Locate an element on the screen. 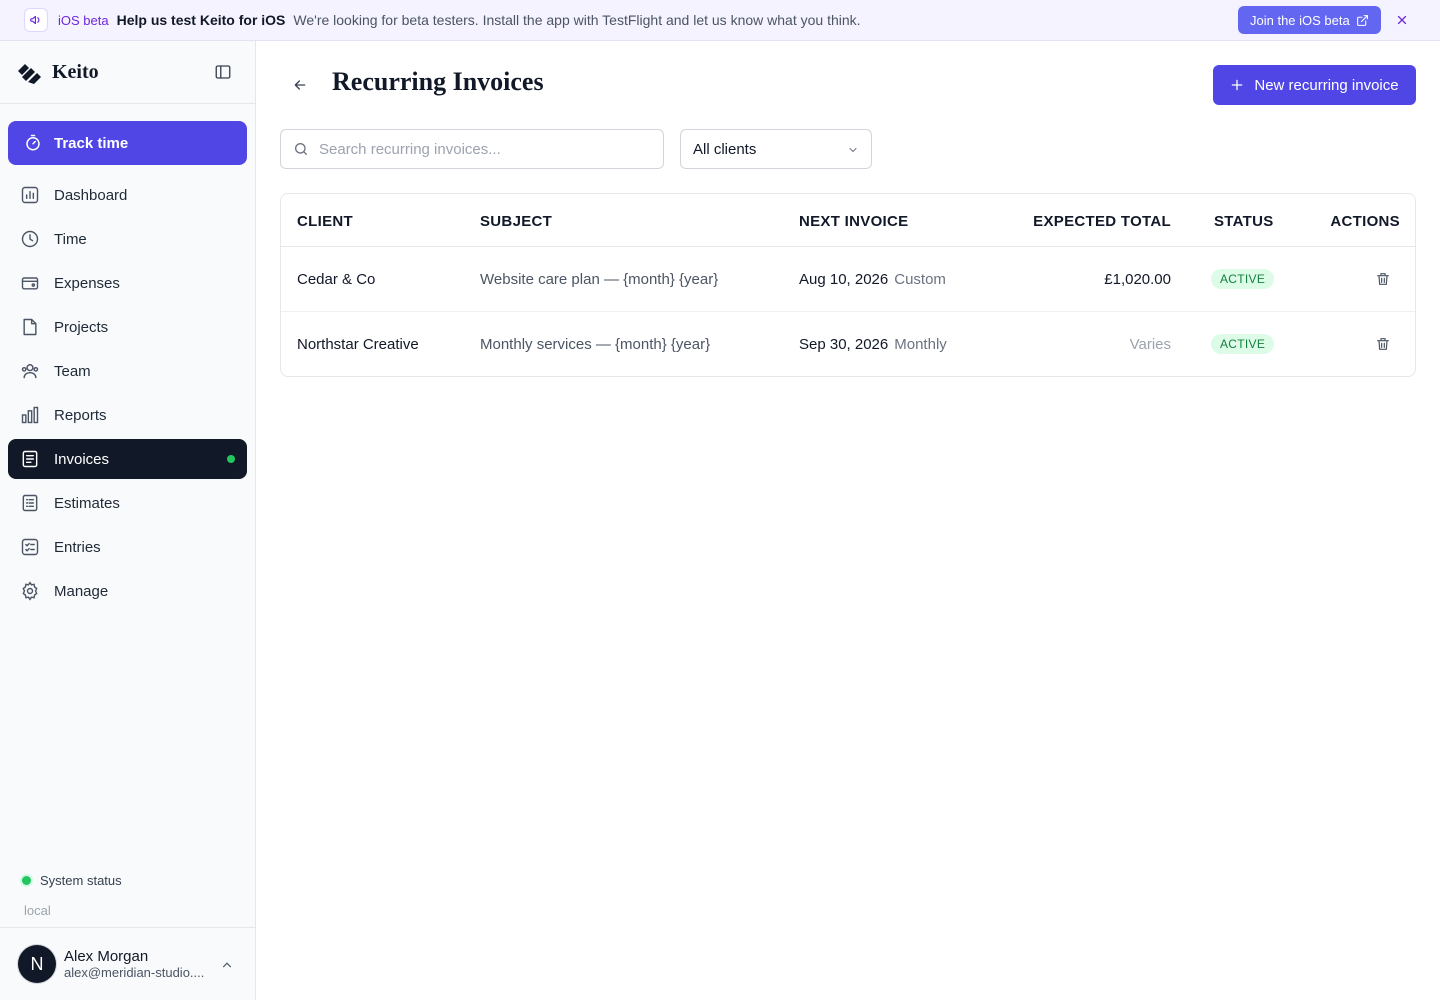 This screenshot has width=1440, height=1000. sidebar-item-label: Expenses is located at coordinates (87, 283).